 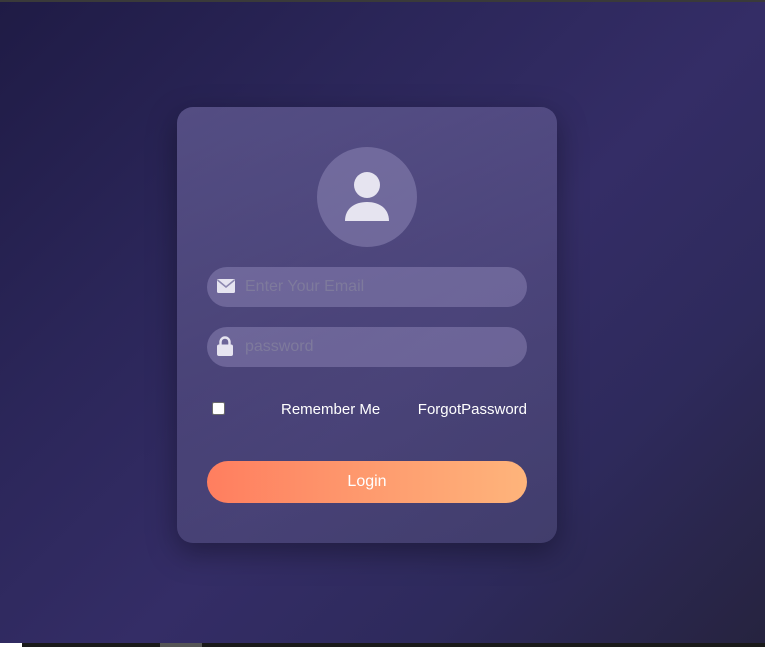 I want to click on taskbar-strip, so click(x=382, y=645).